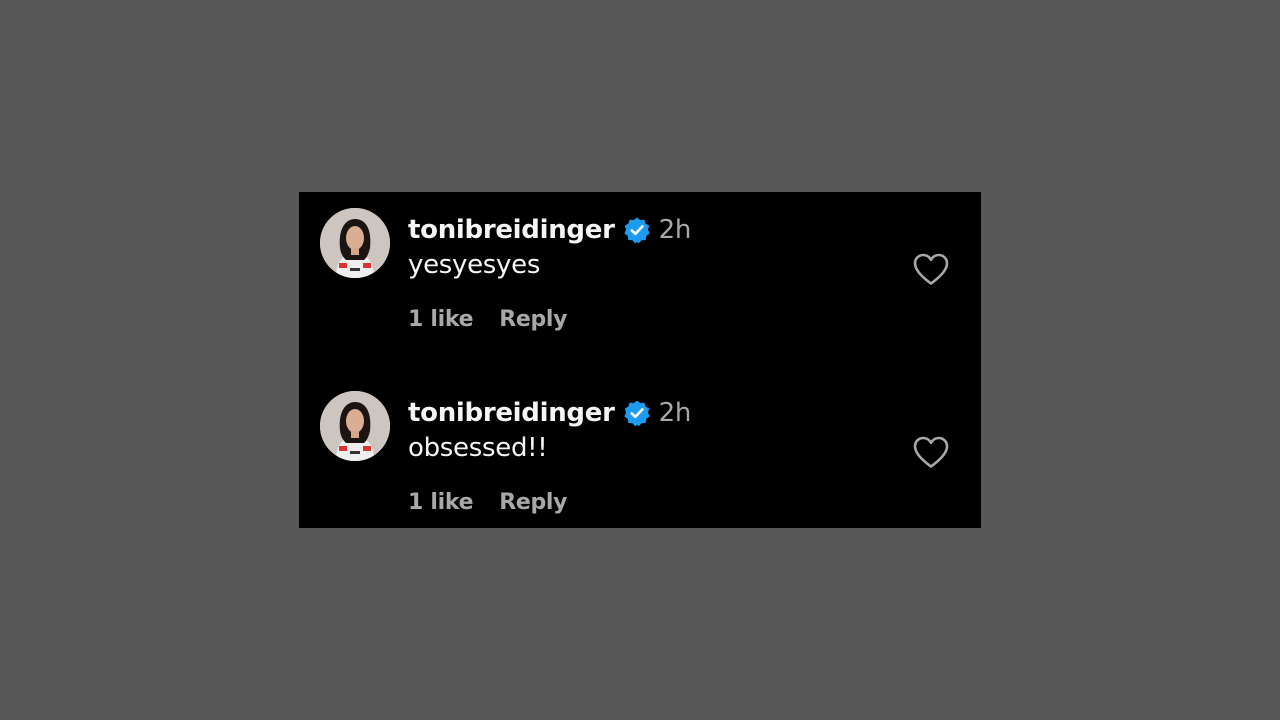 Image resolution: width=1280 pixels, height=720 pixels. What do you see at coordinates (640, 283) in the screenshot?
I see `comment: tonibreidinger 2h yesyesyes 1 like Reply` at bounding box center [640, 283].